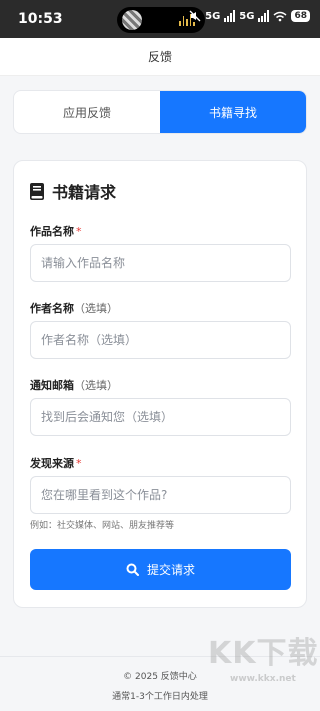 The image size is (320, 711). I want to click on form-title-text: 书籍请求, so click(84, 192).